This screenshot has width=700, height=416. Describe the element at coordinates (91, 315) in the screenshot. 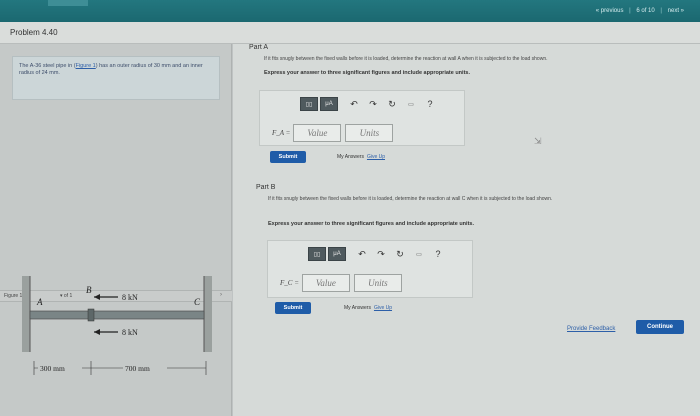

I see `collar-b` at that location.